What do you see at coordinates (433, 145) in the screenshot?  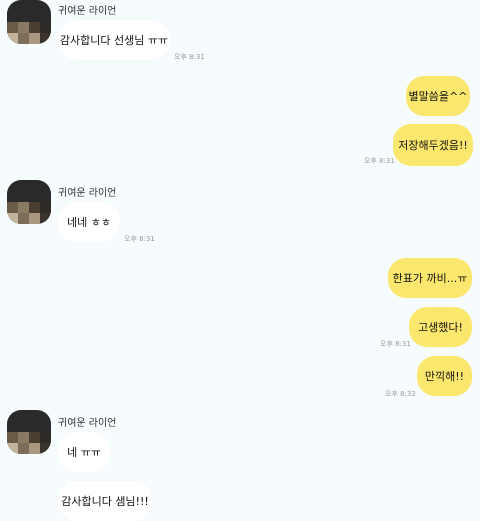 I see `message-bubble-outgoing: 저장해두겠음!!` at bounding box center [433, 145].